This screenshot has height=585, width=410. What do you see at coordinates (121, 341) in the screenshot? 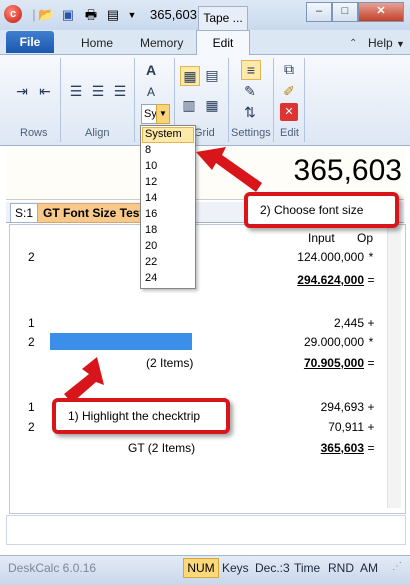
I see `highlighted-checktrip-cell` at bounding box center [121, 341].